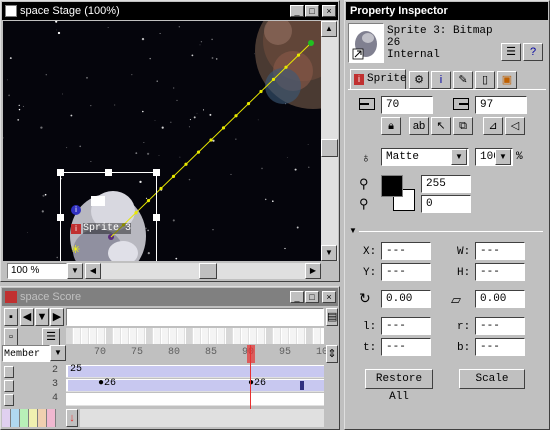  Describe the element at coordinates (406, 251) in the screenshot. I see `x-field: ---` at that location.